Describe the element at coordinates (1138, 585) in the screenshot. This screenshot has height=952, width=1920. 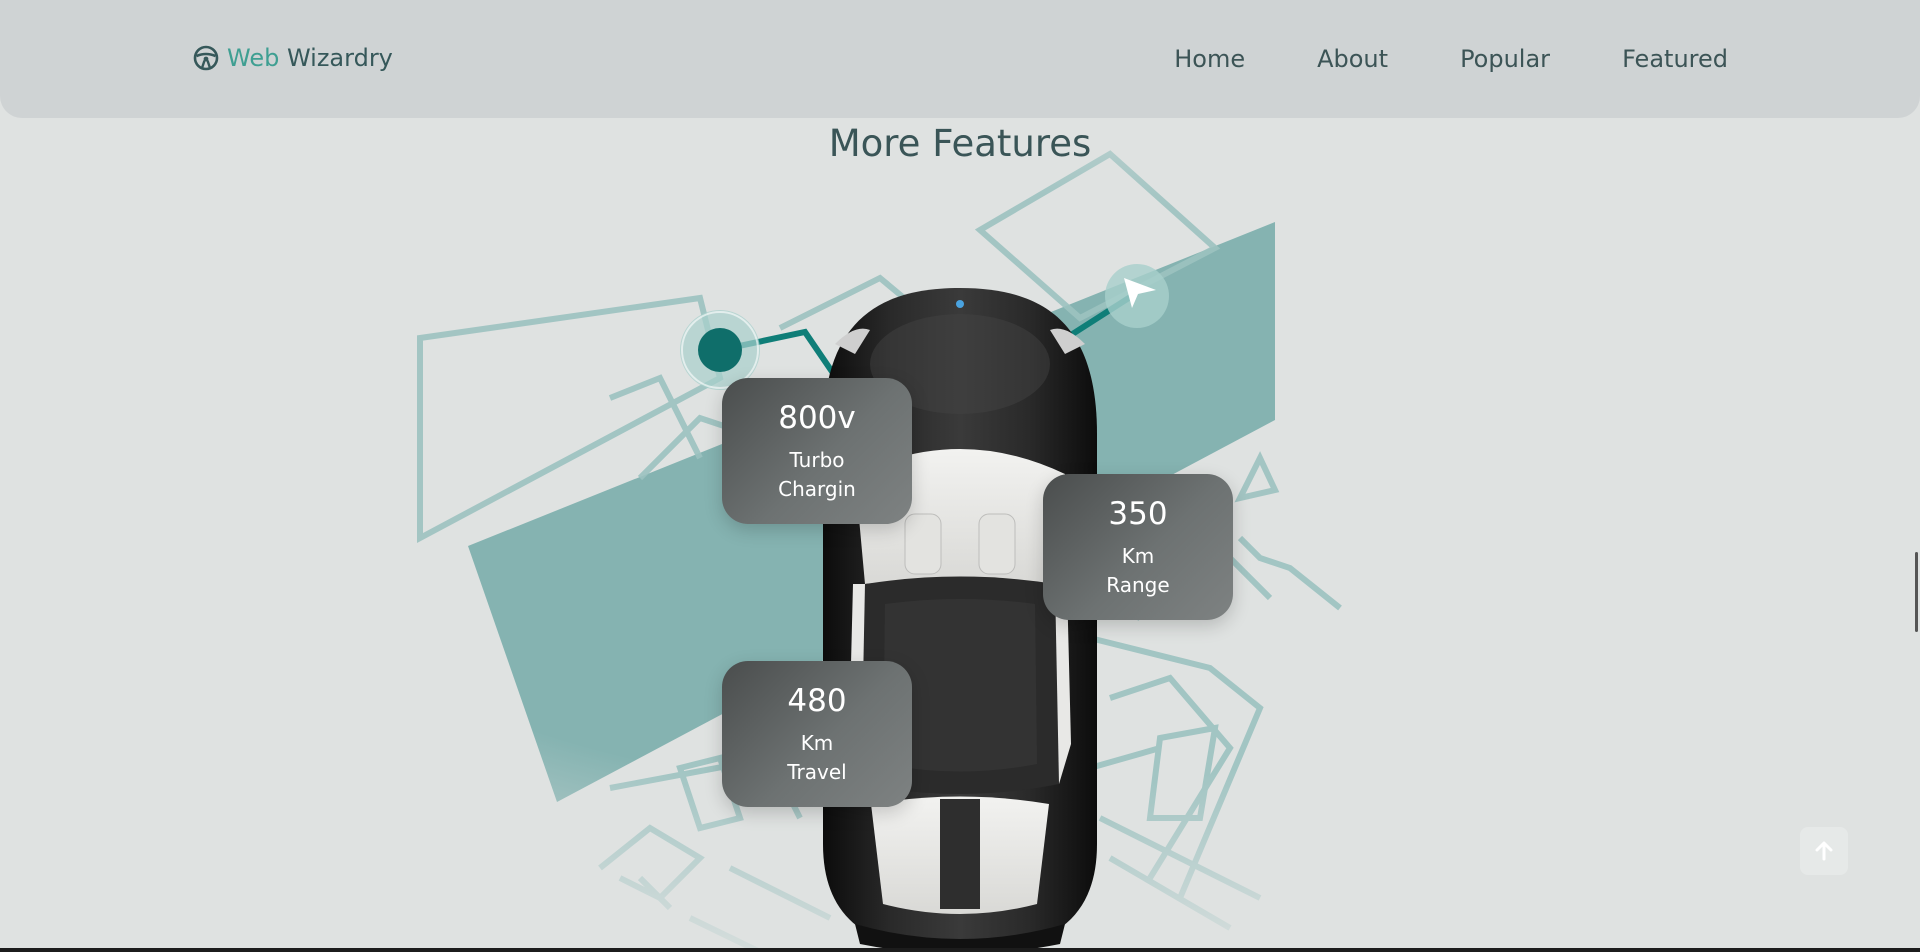
I see `card-label-line2: Range` at that location.